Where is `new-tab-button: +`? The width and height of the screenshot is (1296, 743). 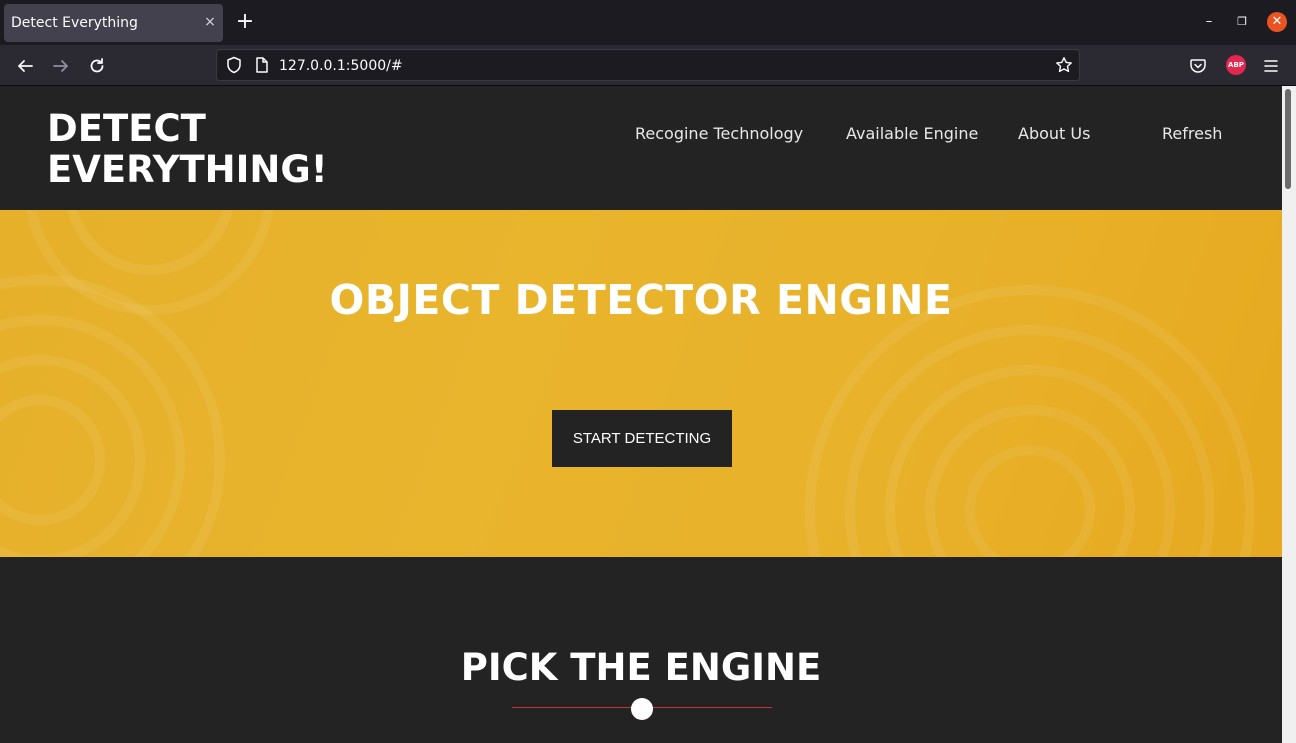 new-tab-button: + is located at coordinates (245, 22).